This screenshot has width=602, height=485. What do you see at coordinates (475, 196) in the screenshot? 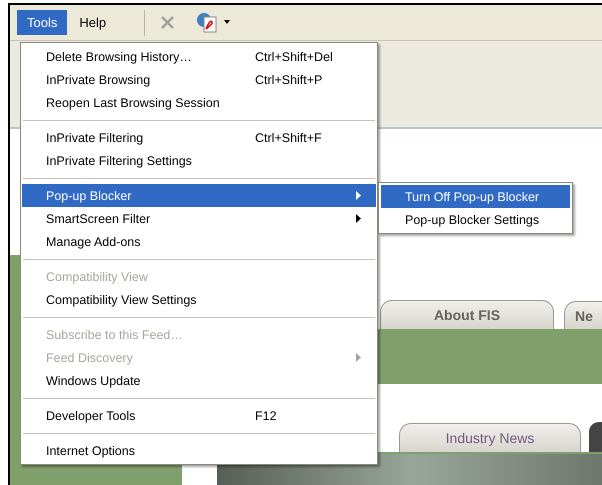
I see `menu-item: Turn Off Pop-up Blocker` at bounding box center [475, 196].